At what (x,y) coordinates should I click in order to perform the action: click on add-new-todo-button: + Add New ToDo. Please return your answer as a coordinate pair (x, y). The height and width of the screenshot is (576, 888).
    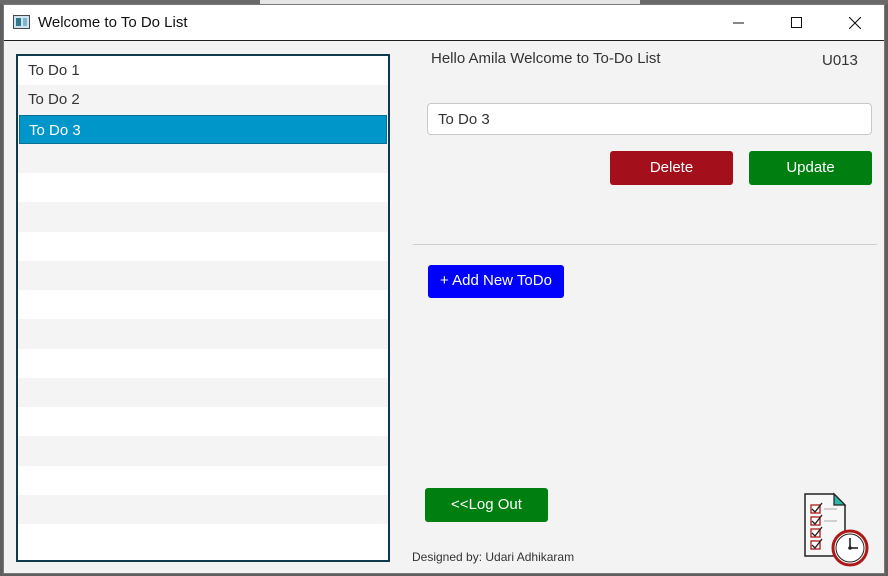
    Looking at the image, I should click on (496, 281).